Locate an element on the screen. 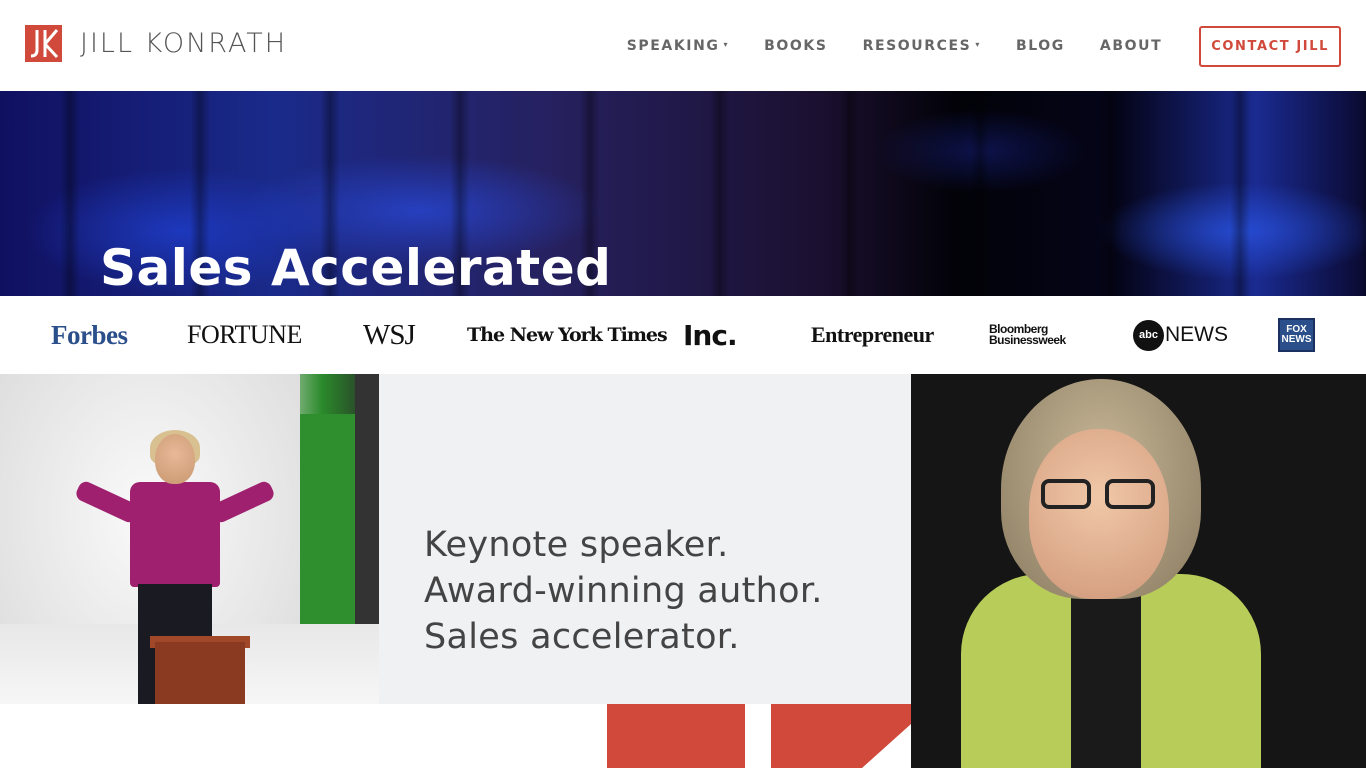 The width and height of the screenshot is (1366, 768). businessweek-line: Businessweek is located at coordinates (1027, 340).